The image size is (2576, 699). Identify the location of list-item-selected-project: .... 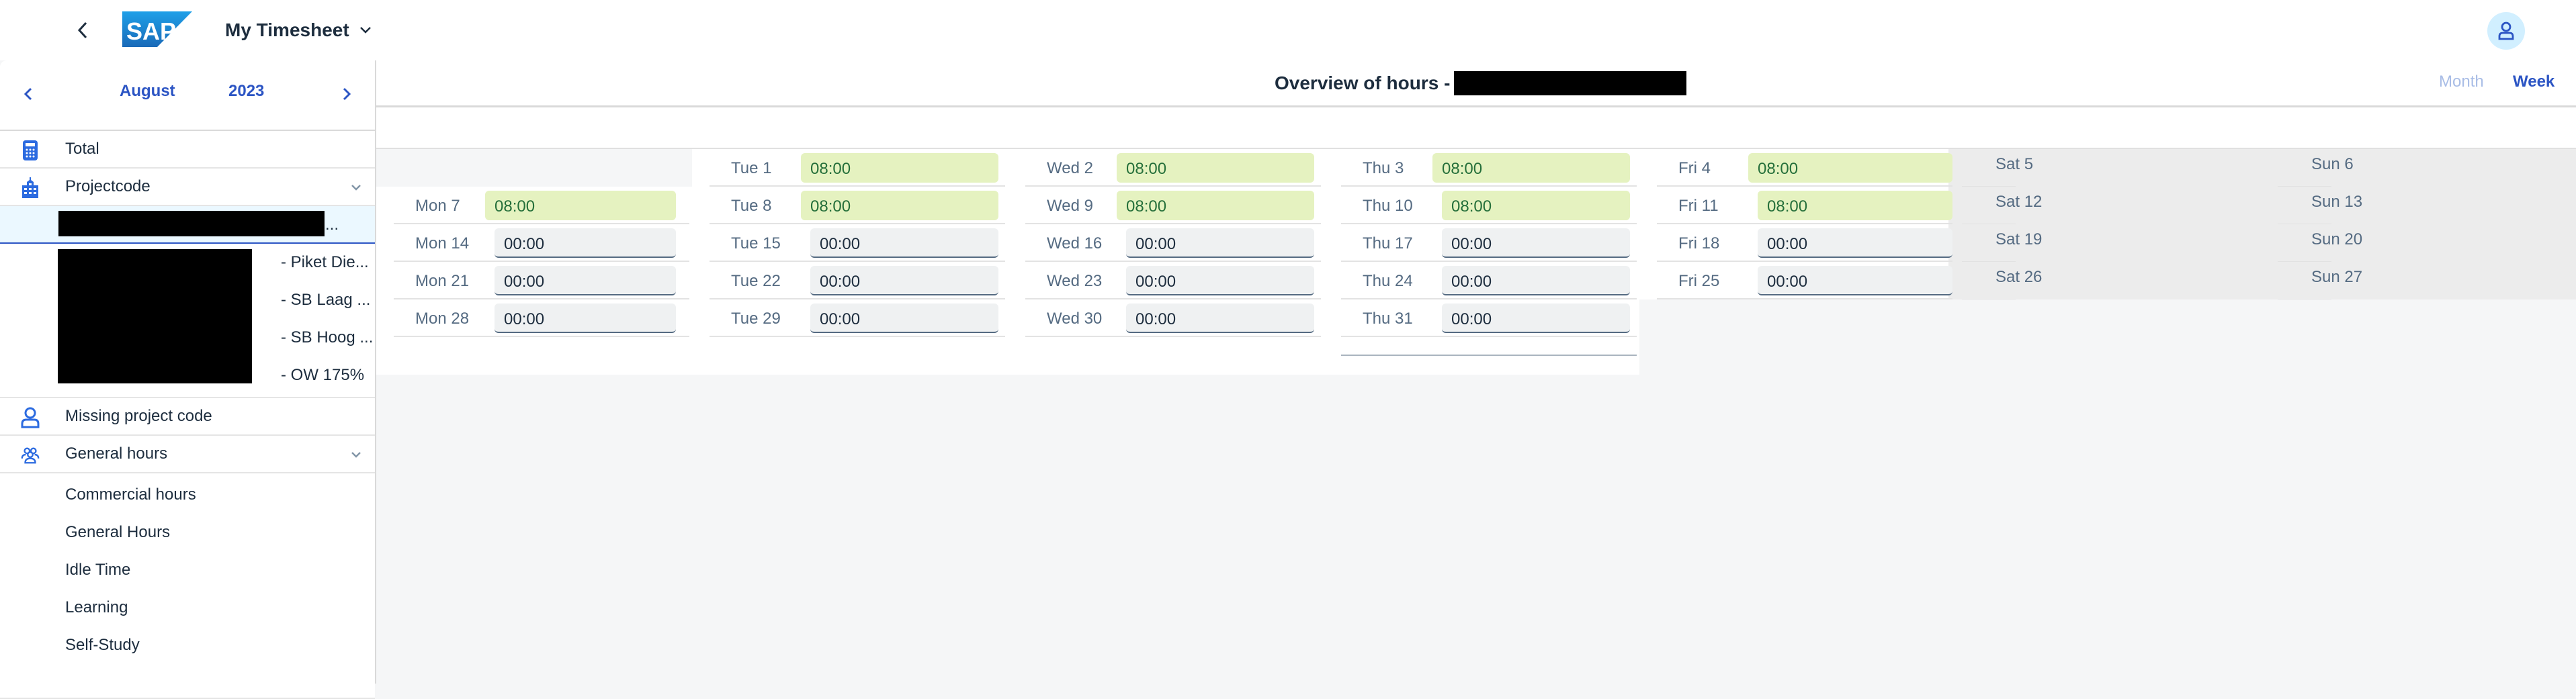
(187, 225).